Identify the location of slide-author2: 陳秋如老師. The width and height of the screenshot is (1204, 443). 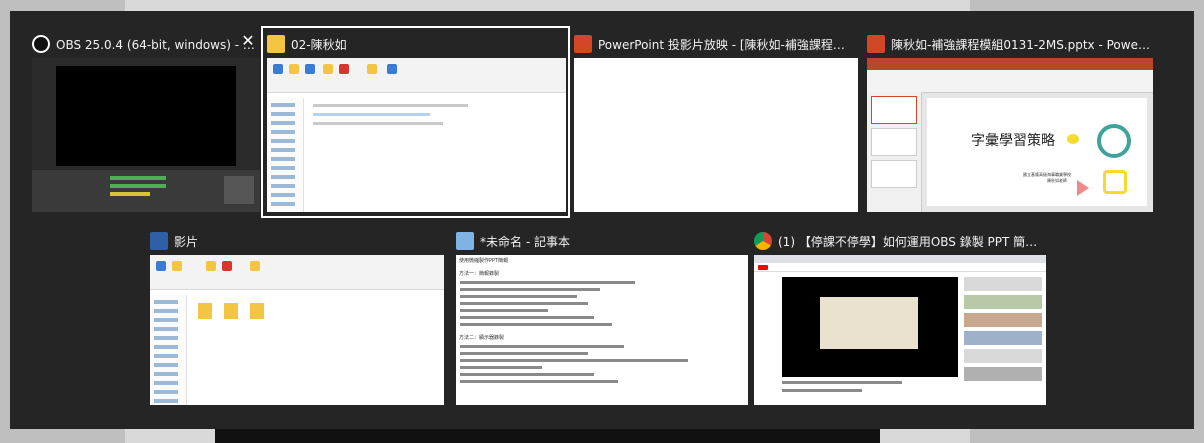
(1057, 180).